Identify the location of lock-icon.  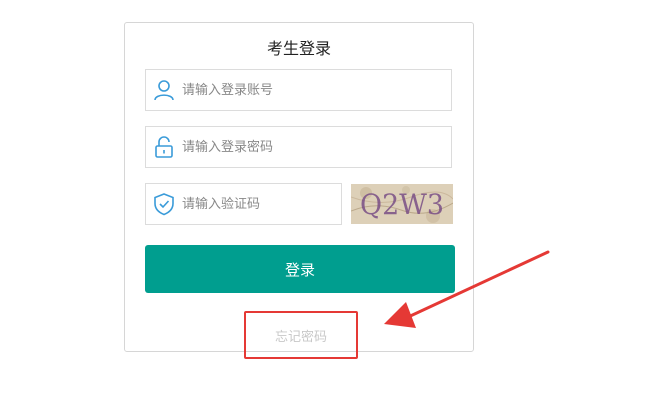
(164, 147).